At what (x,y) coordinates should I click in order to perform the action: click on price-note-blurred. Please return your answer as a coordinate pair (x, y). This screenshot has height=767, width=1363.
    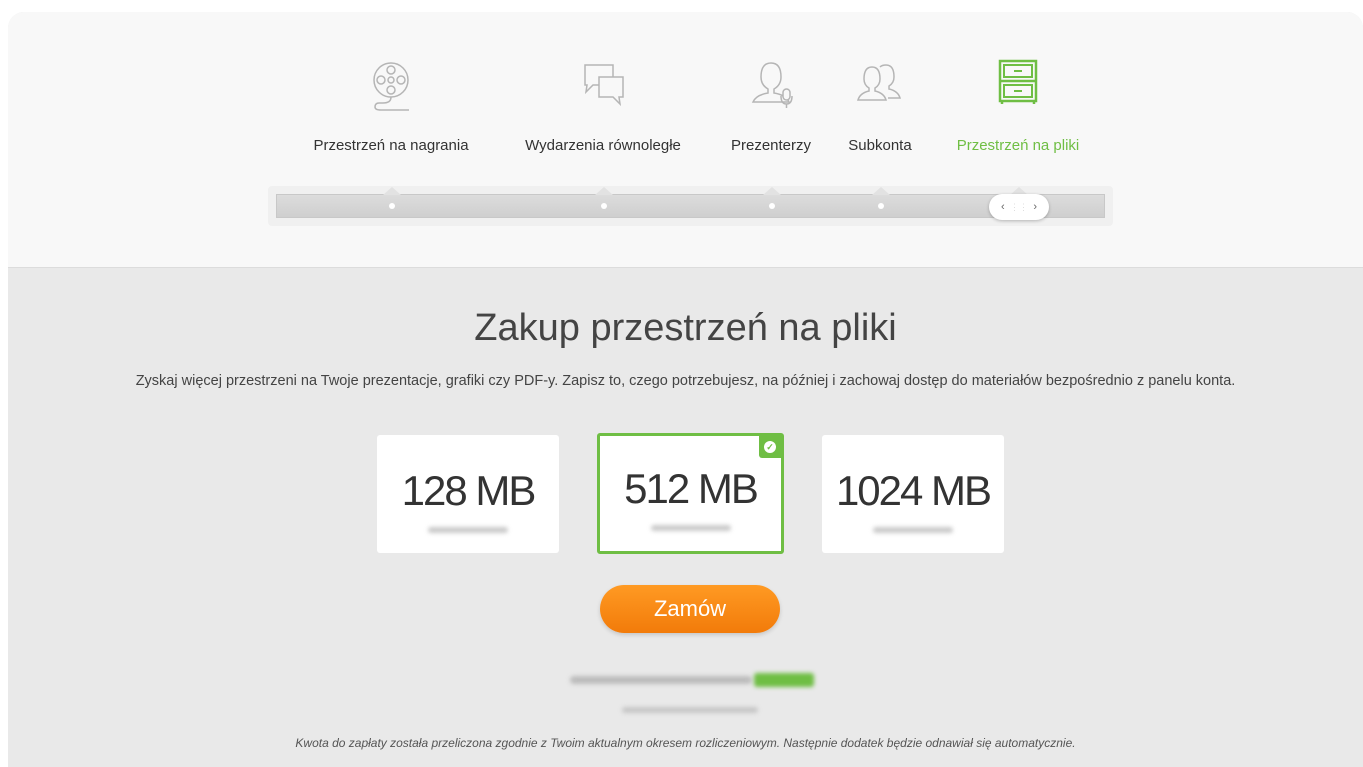
    Looking at the image, I should click on (690, 710).